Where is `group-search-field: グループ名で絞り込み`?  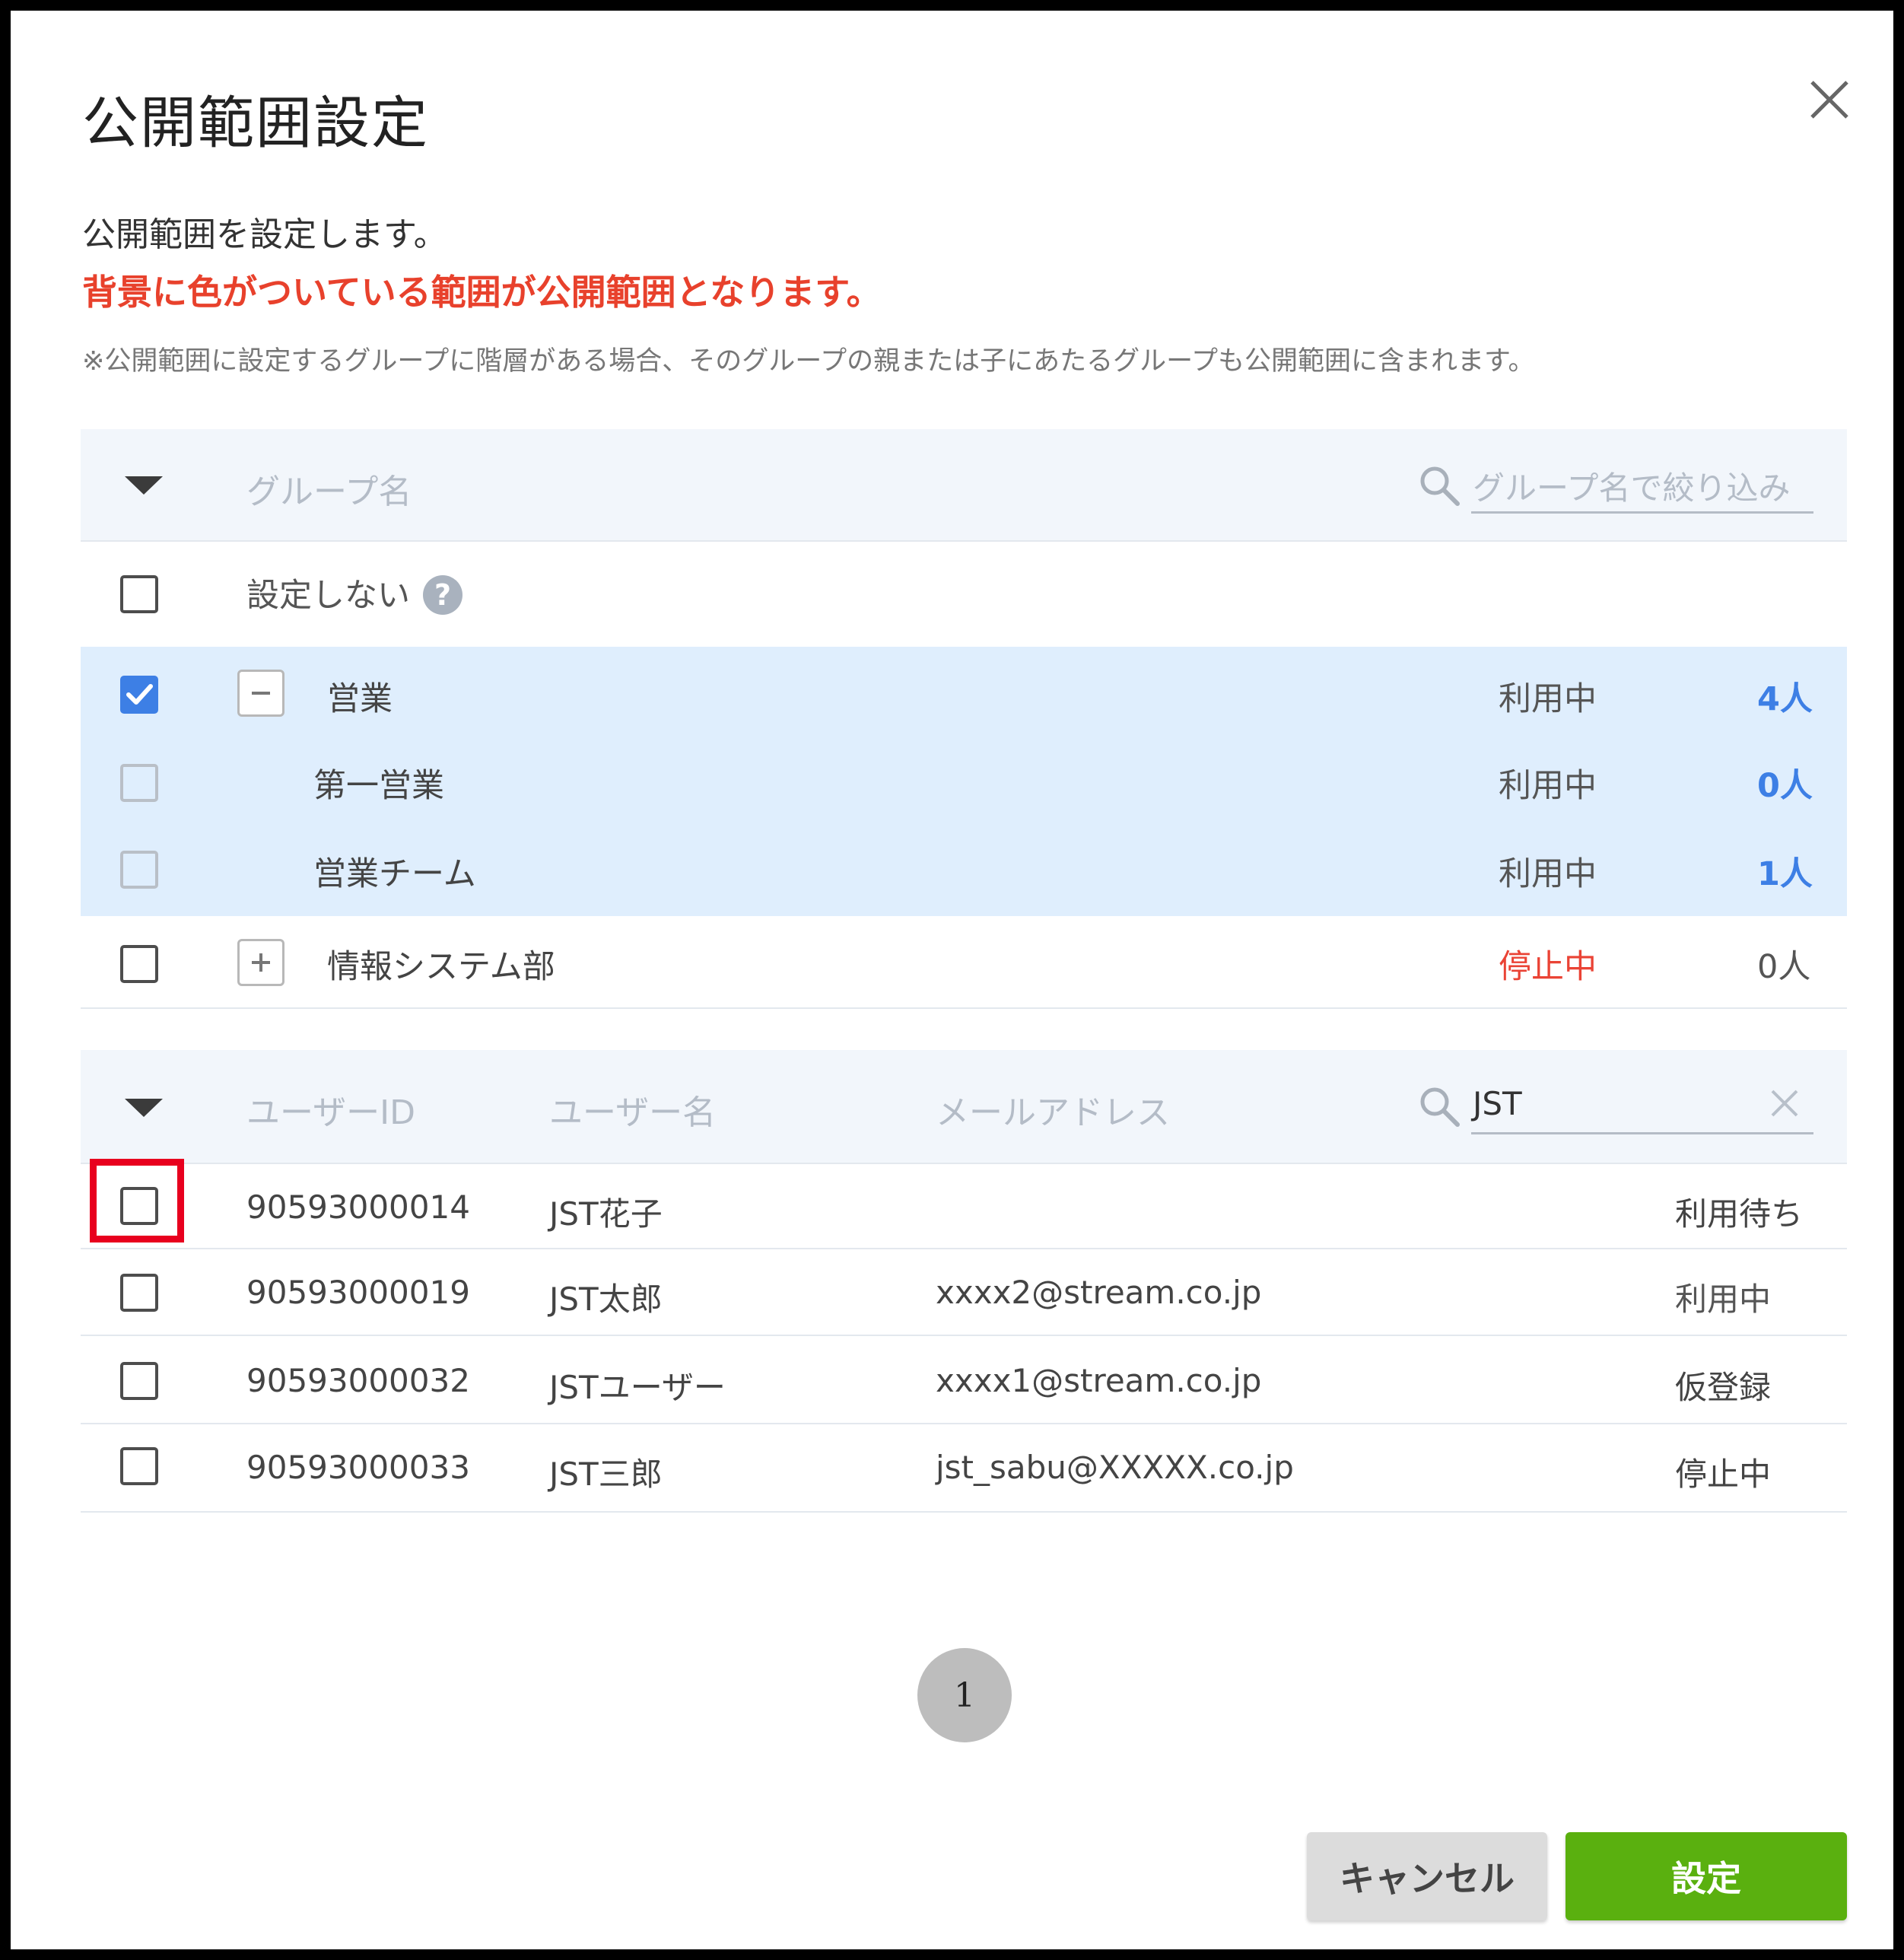
group-search-field: グループ名で絞り込み is located at coordinates (1642, 486).